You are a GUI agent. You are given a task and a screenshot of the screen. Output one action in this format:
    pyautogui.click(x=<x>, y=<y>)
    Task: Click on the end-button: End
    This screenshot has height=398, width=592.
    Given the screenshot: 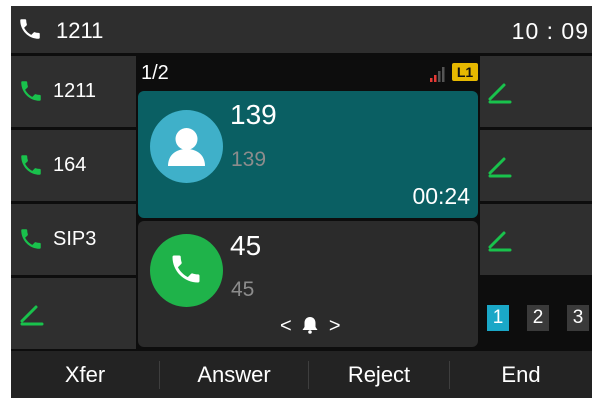 What is the action you would take?
    pyautogui.click(x=521, y=374)
    